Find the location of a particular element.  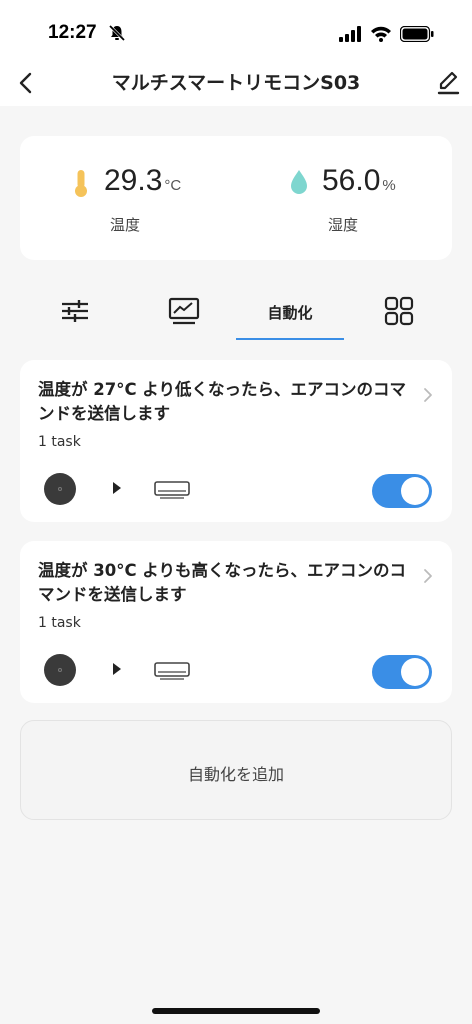

temperature-unit: °C is located at coordinates (173, 185).